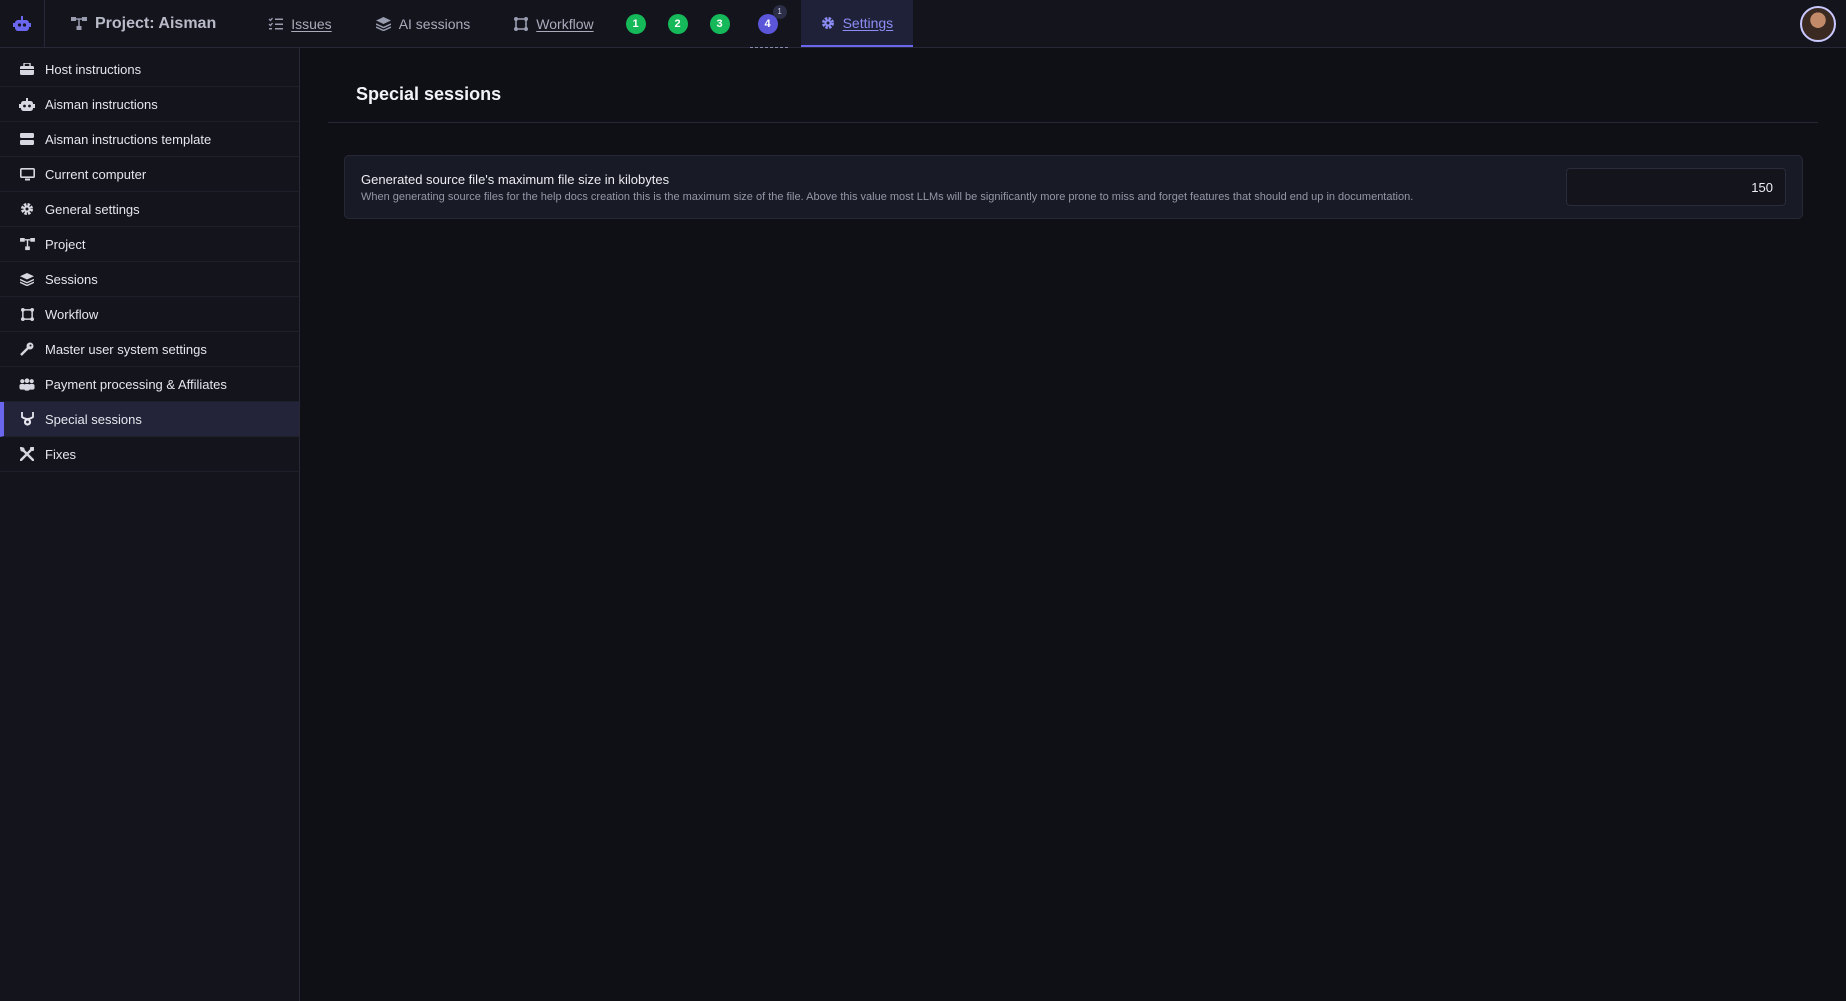  I want to click on robot-logo-icon, so click(22, 23).